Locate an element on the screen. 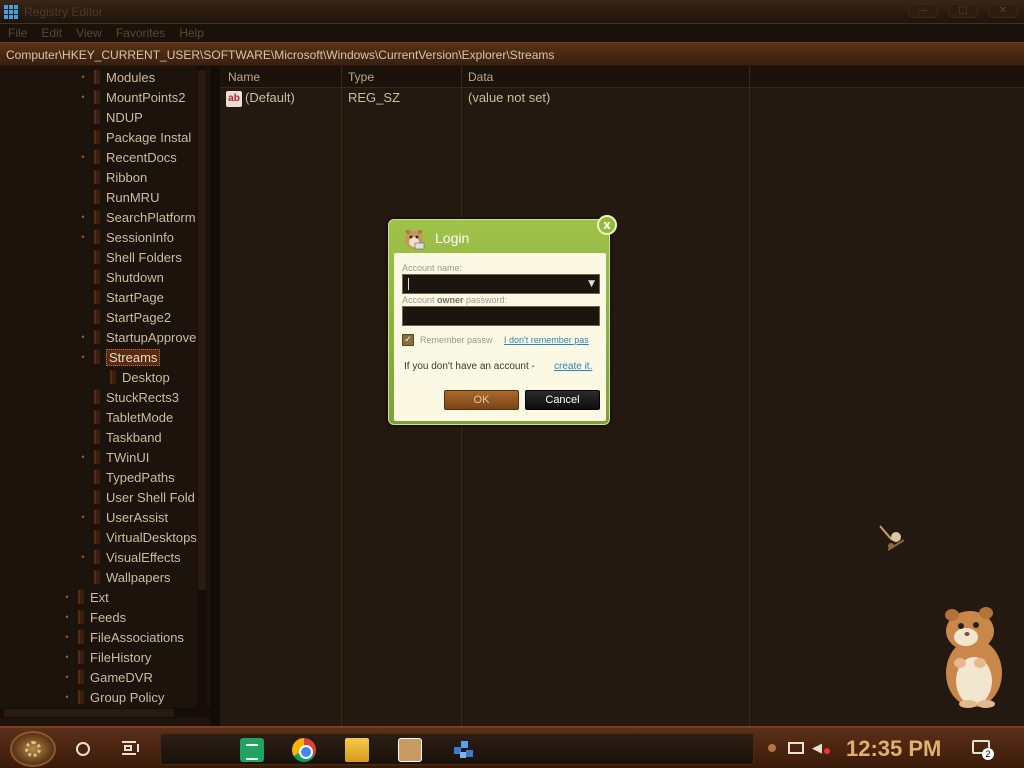 The height and width of the screenshot is (768, 1024). tree-item: • SessionInfo is located at coordinates (126, 237).